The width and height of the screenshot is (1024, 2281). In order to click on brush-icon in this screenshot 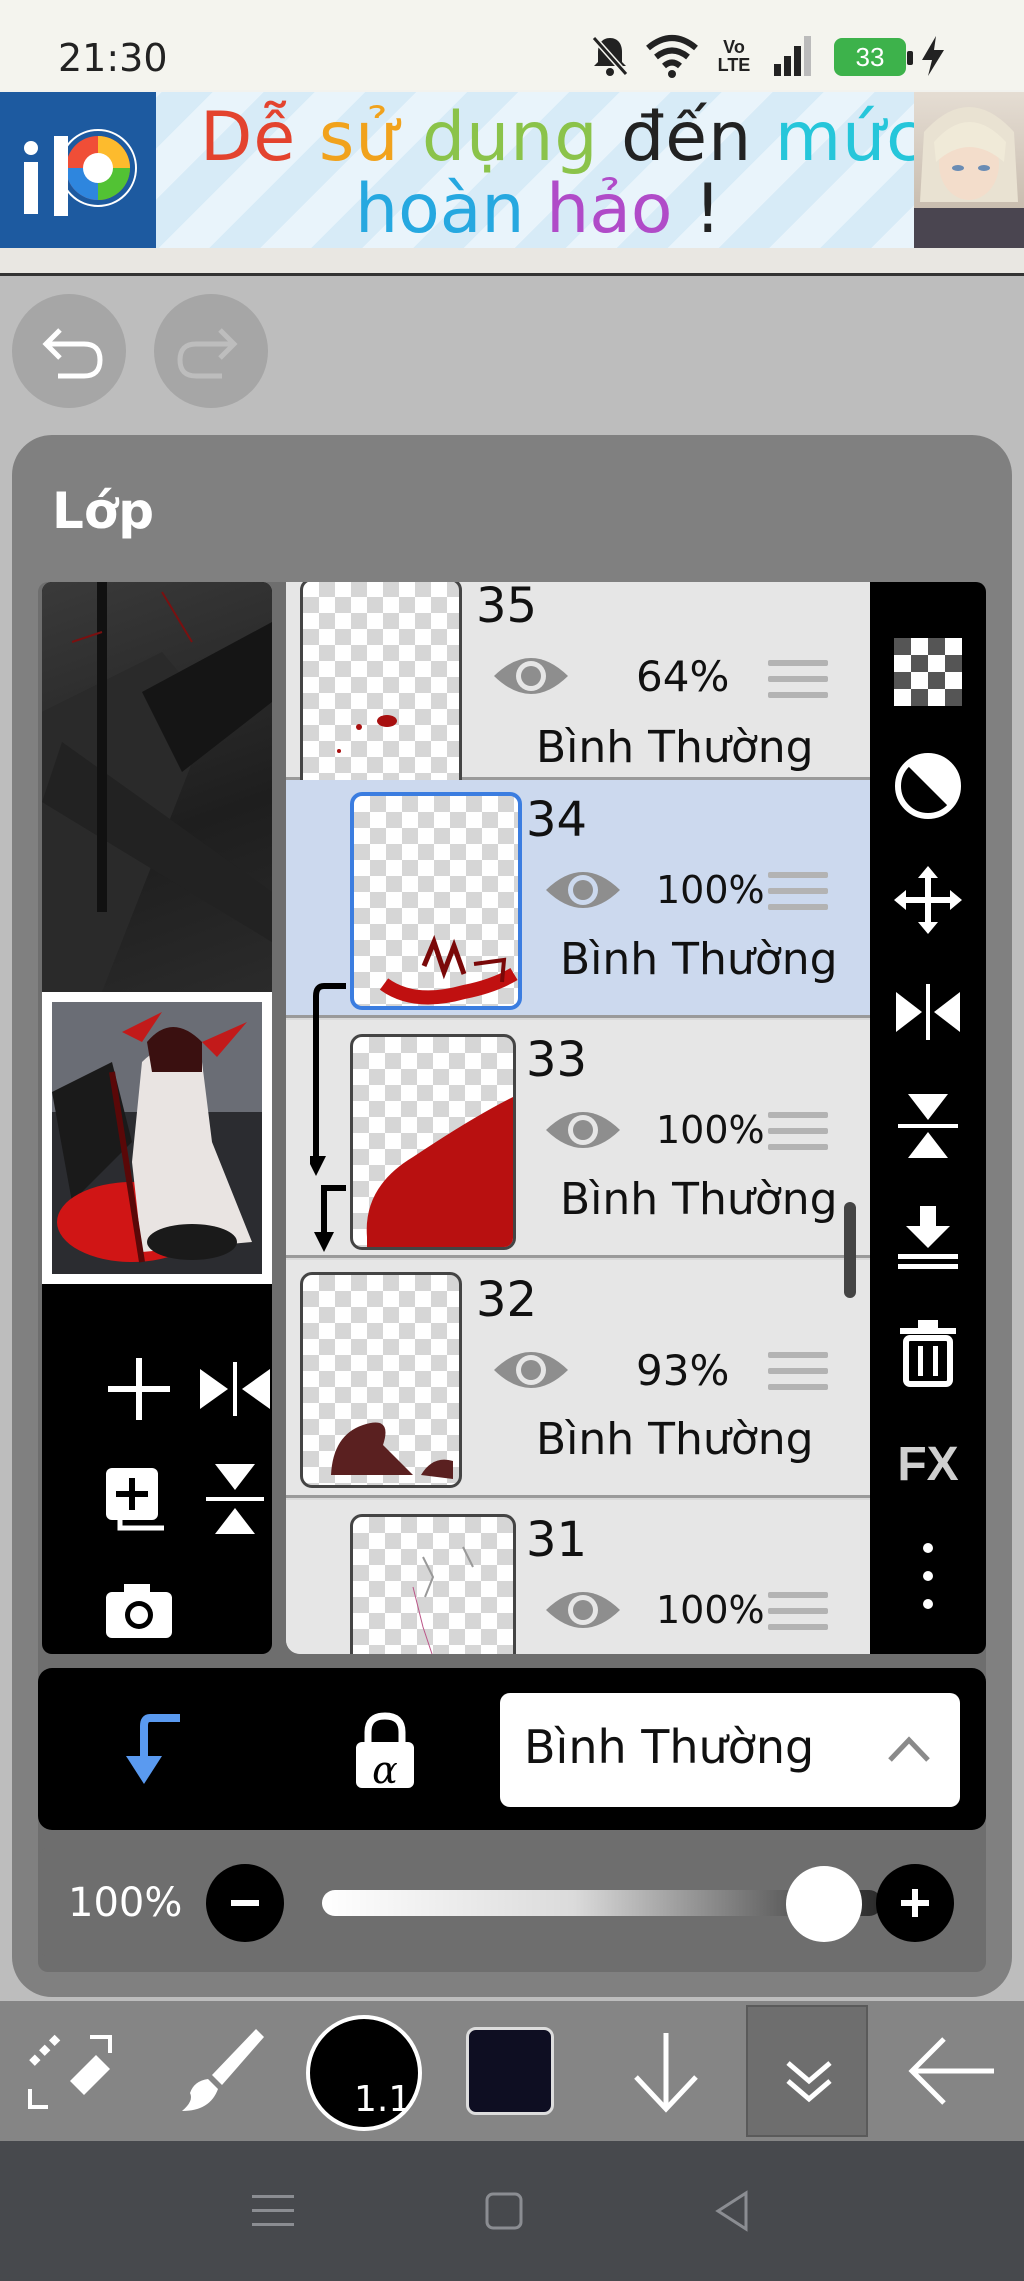, I will do `click(223, 2070)`.